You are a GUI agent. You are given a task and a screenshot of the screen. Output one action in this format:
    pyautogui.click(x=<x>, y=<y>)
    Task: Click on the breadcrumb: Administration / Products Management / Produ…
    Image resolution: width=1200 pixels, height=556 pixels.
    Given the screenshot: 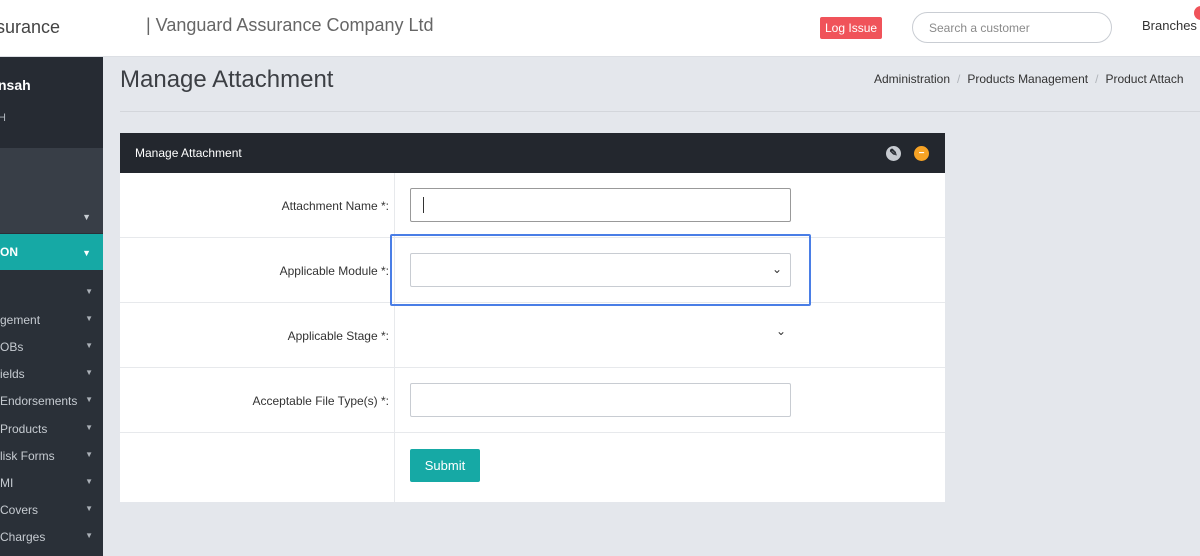 What is the action you would take?
    pyautogui.click(x=1029, y=79)
    